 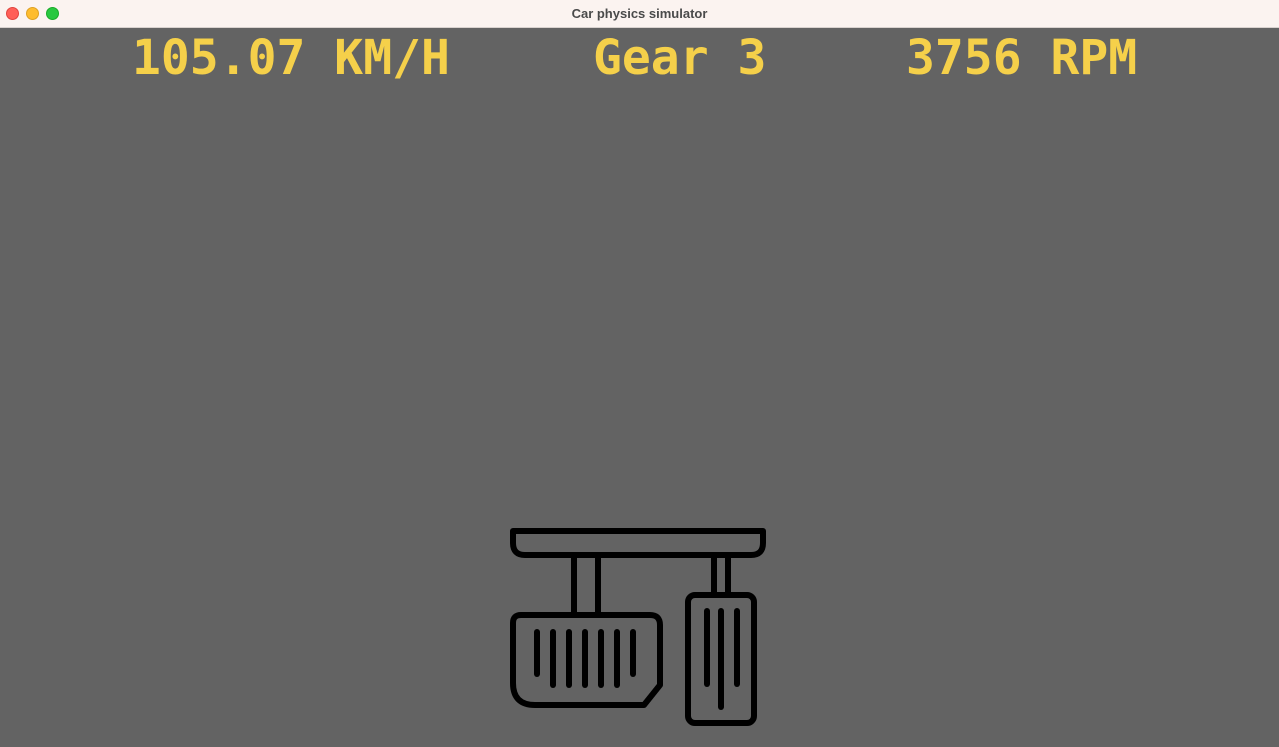 I want to click on title-bar: Car physics simulator, so click(x=639, y=14).